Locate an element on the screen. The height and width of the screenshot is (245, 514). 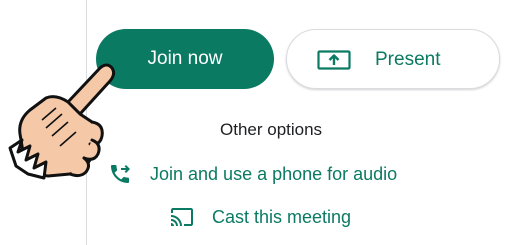
cast-meeting-option: Cast this meeting is located at coordinates (260, 217).